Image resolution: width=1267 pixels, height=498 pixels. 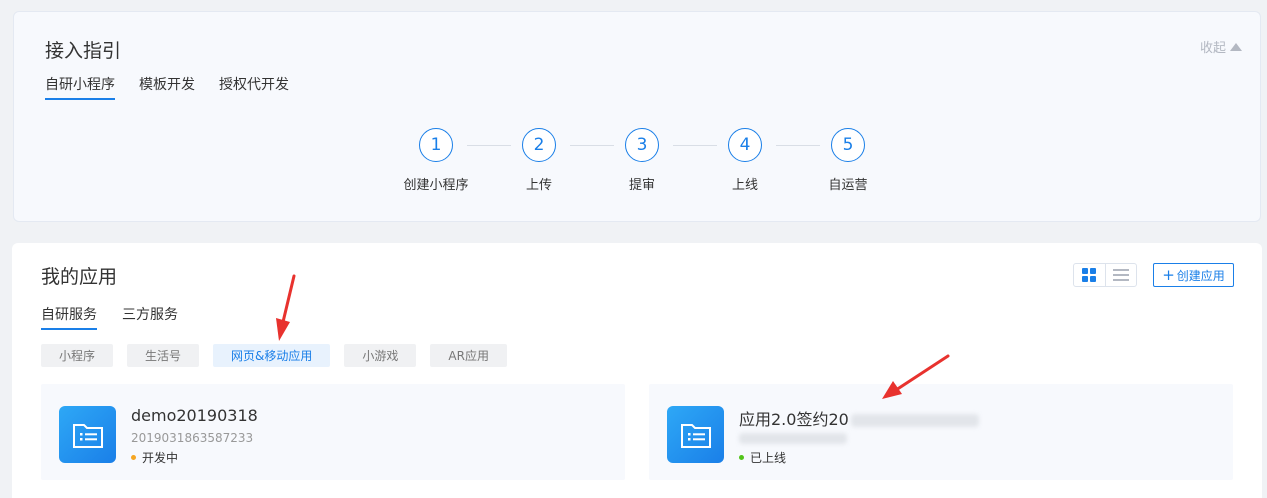 I want to click on tab-template-development: 模板开发, so click(x=167, y=87).